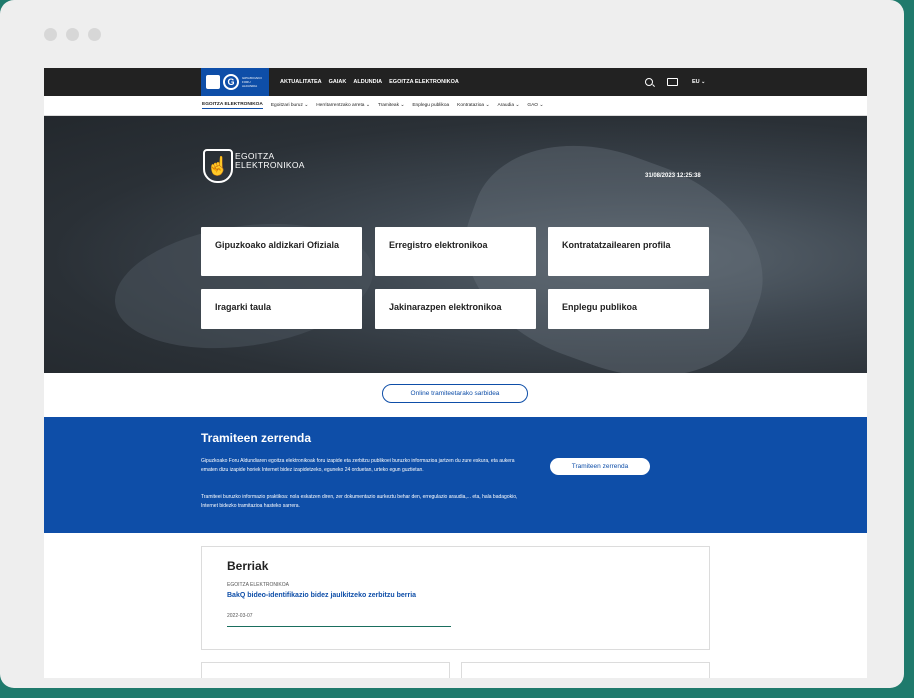  I want to click on logo-text: GIPUZKOAKO FORU ALDUNDIA, so click(252, 82).